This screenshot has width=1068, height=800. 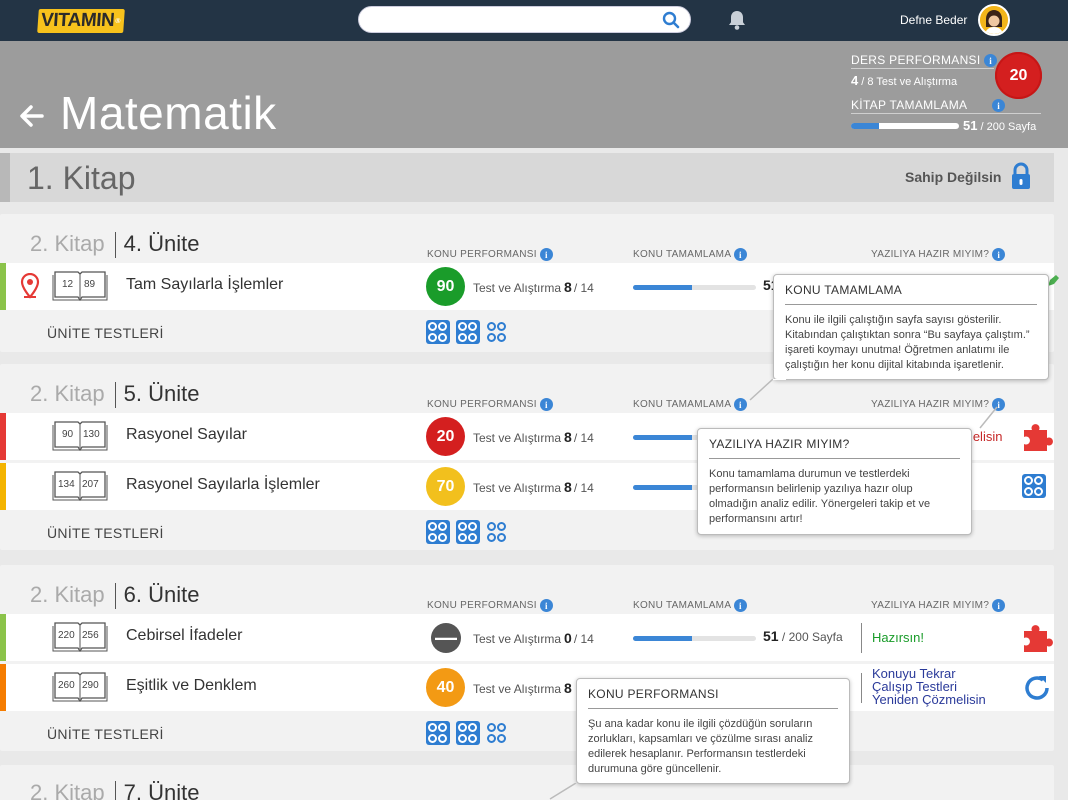 I want to click on open-book-icon: 260 290, so click(x=80, y=687).